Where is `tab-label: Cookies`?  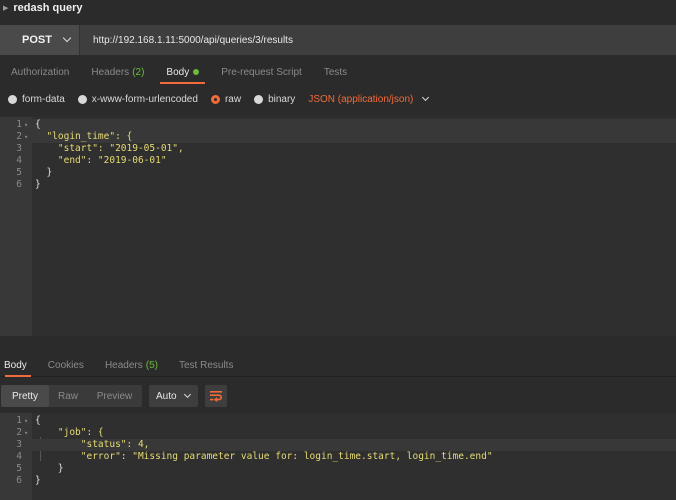 tab-label: Cookies is located at coordinates (65, 365).